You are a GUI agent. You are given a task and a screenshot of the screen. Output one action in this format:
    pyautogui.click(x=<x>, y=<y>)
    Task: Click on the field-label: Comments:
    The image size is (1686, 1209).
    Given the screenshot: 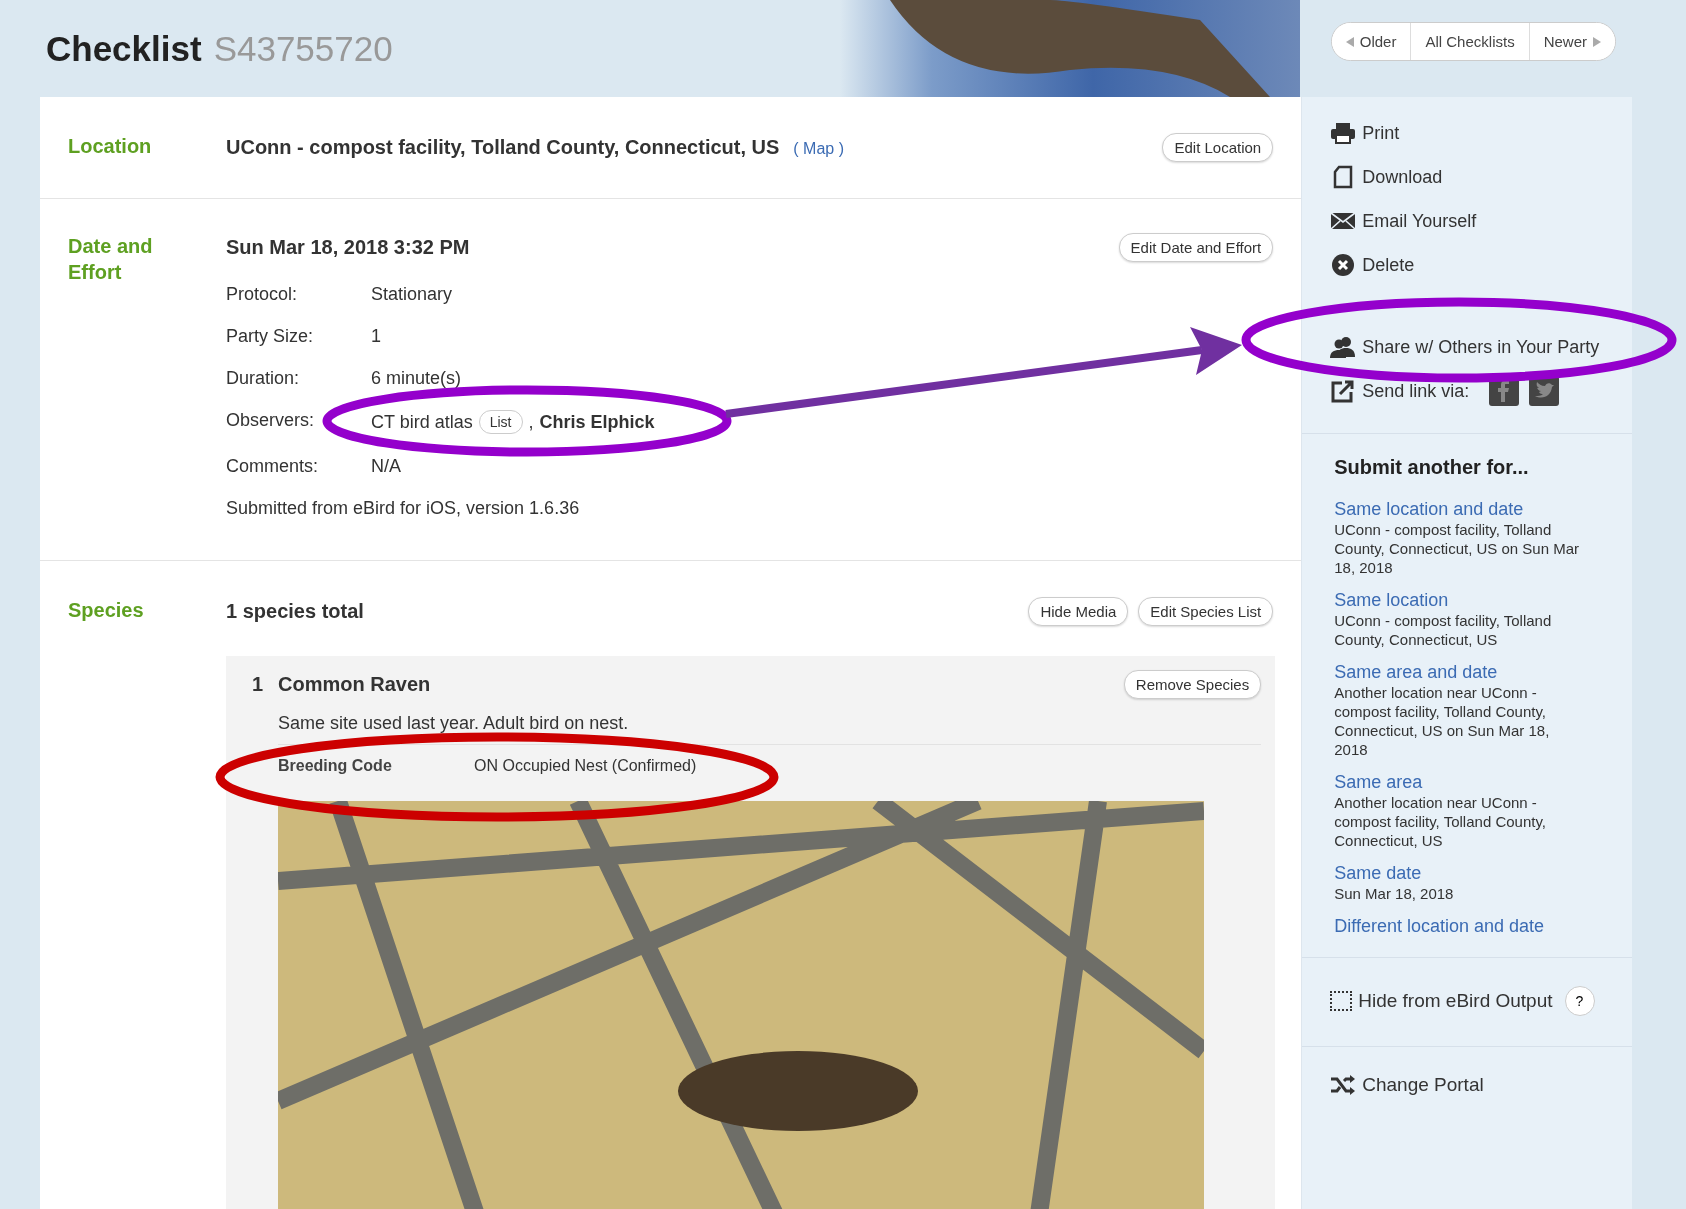 What is the action you would take?
    pyautogui.click(x=273, y=466)
    